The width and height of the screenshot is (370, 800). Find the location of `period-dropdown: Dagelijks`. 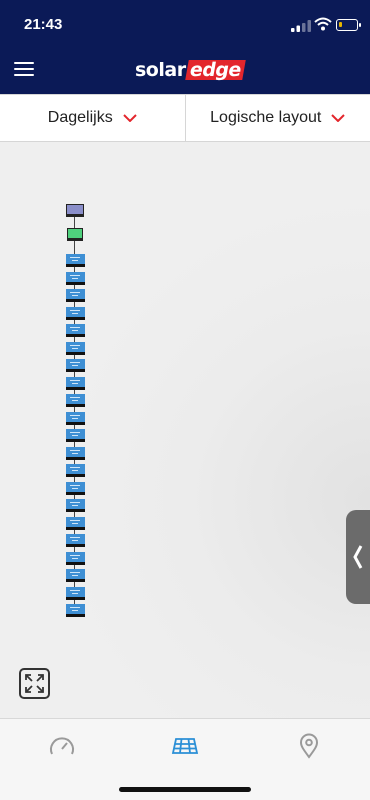

period-dropdown: Dagelijks is located at coordinates (92, 117).